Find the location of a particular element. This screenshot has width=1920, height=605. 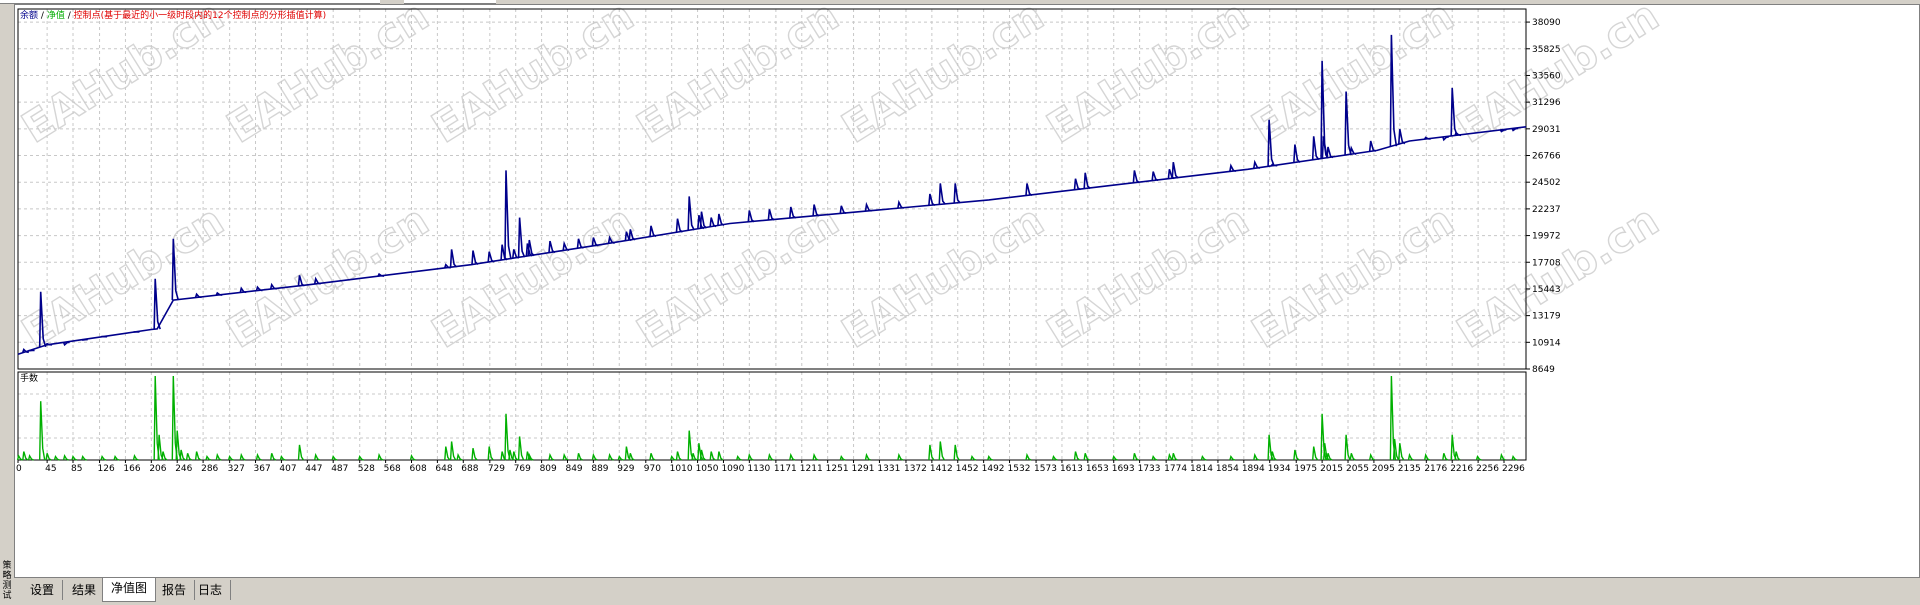

x-tick-label: 286 is located at coordinates (209, 469).